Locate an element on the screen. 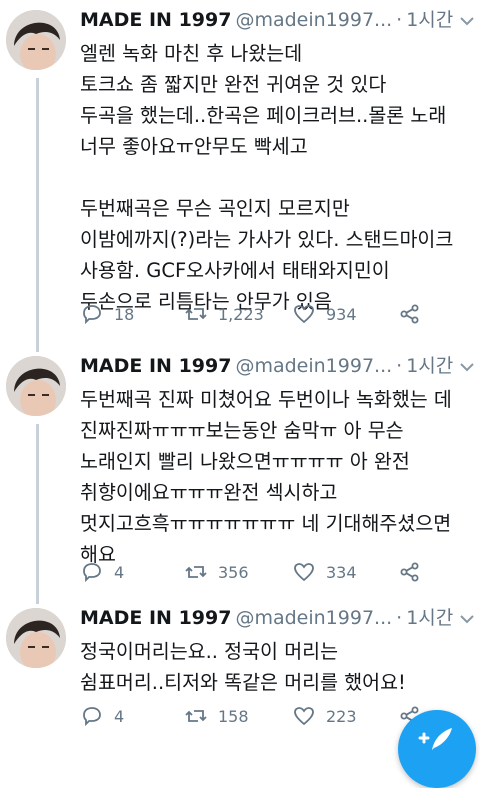  like-button: 223 is located at coordinates (324, 716).